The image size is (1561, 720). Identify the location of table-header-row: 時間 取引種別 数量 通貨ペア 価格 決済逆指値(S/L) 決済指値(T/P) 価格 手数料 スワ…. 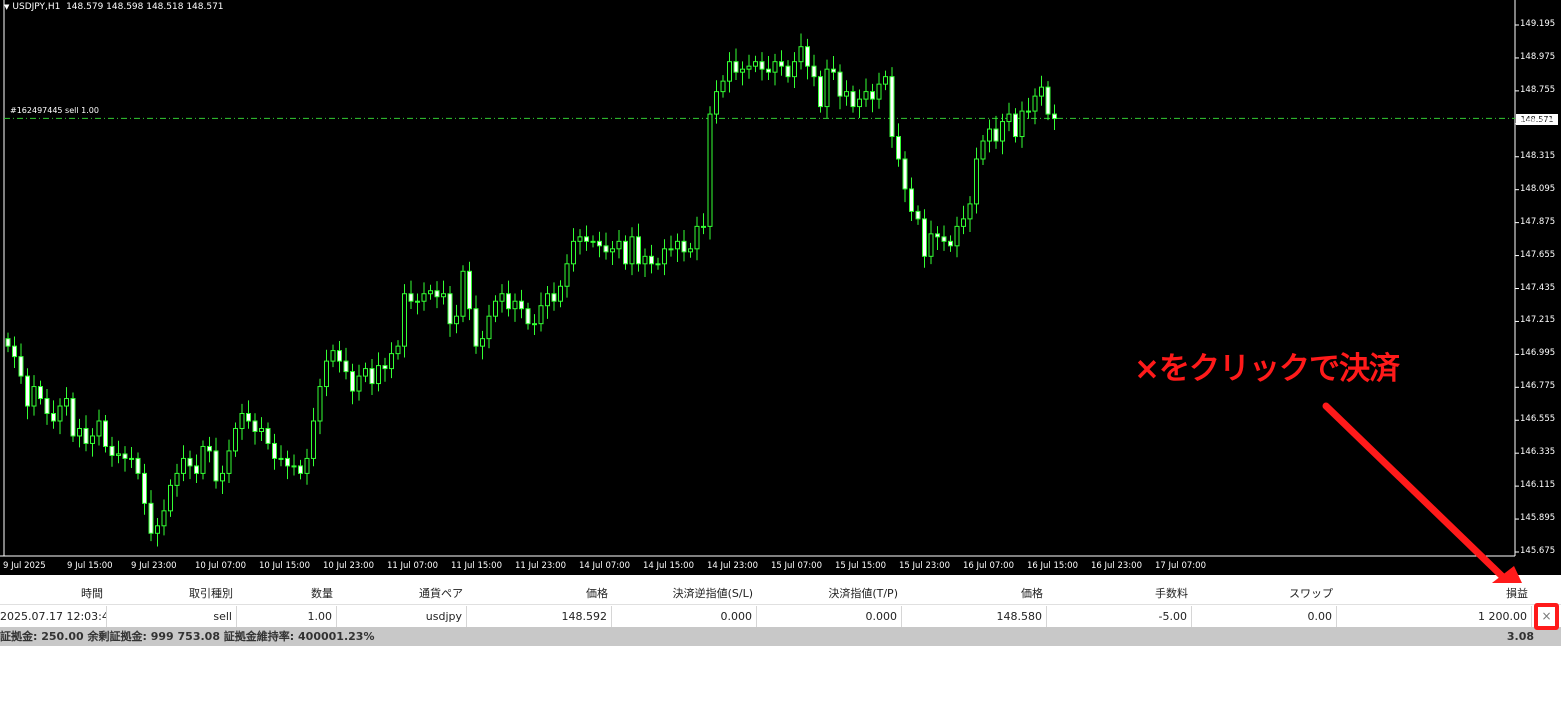
(780, 594).